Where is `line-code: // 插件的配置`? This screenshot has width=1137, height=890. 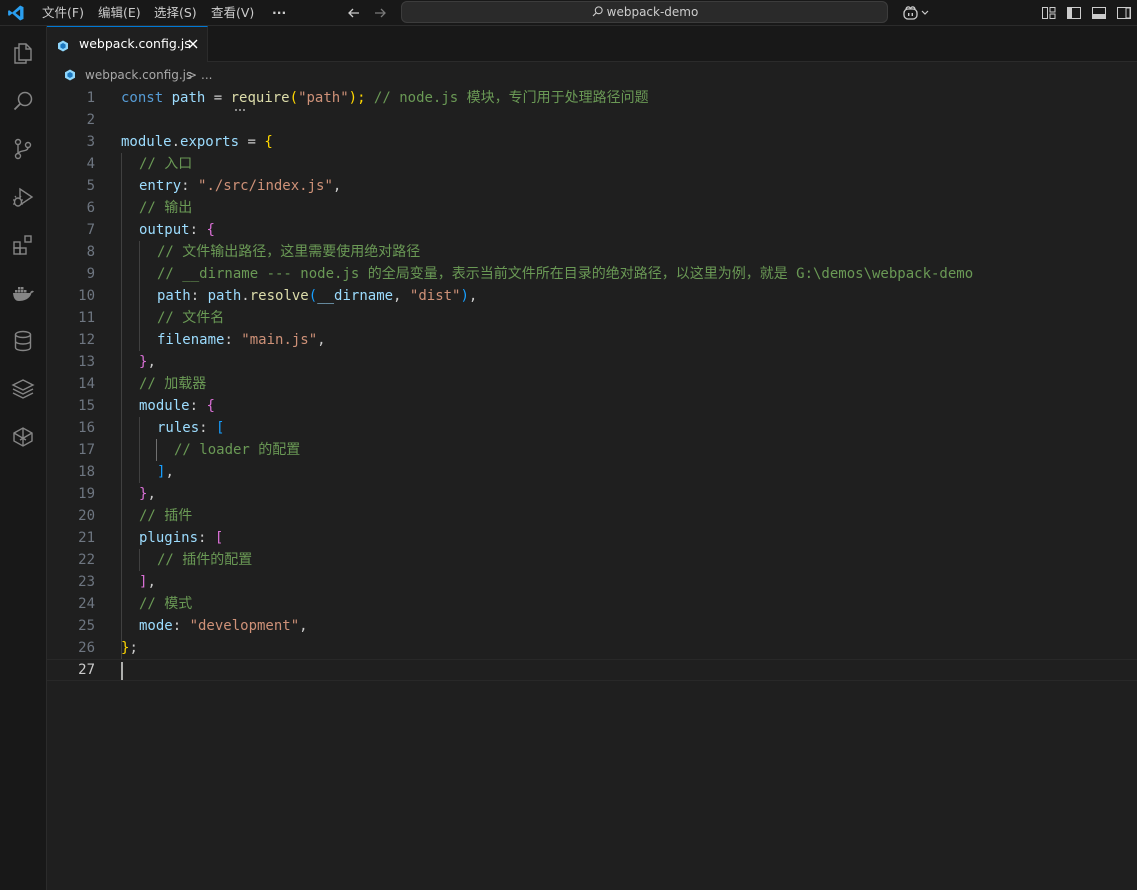
line-code: // 插件的配置 is located at coordinates (205, 560).